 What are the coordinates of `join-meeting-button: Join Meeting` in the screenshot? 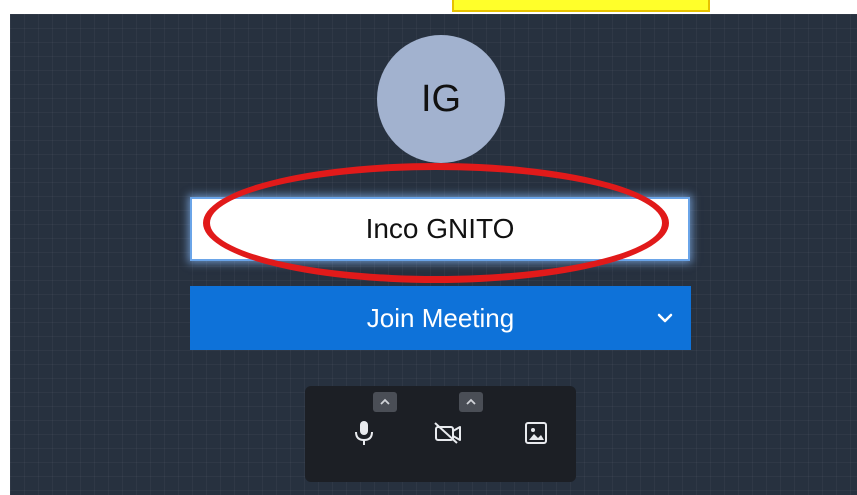 It's located at (440, 318).